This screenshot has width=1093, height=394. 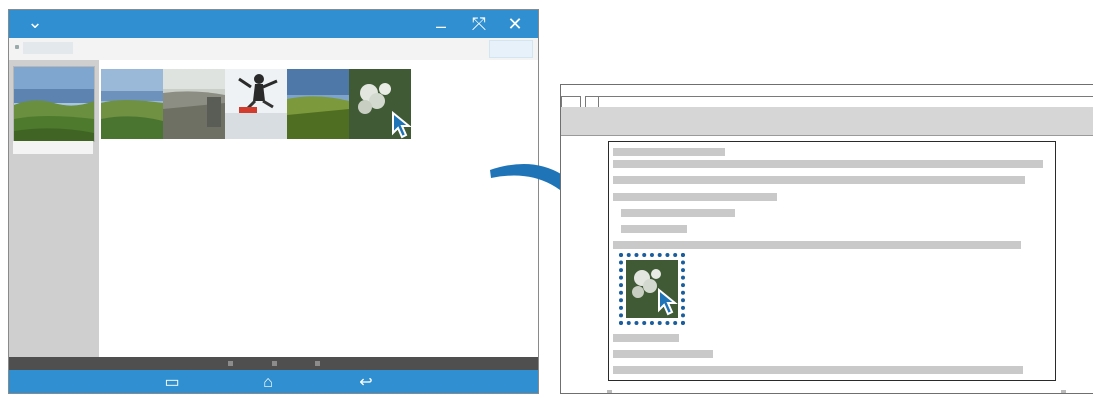 I want to click on title-bar: ⌄ – ⤧ ✕, so click(x=273, y=25).